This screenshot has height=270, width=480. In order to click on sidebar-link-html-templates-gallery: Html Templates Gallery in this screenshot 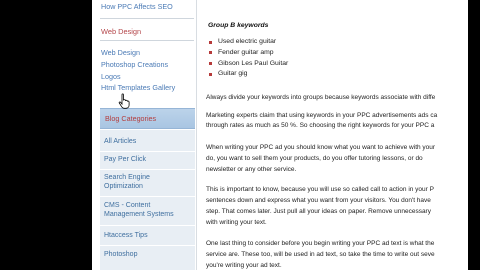, I will do `click(138, 87)`.